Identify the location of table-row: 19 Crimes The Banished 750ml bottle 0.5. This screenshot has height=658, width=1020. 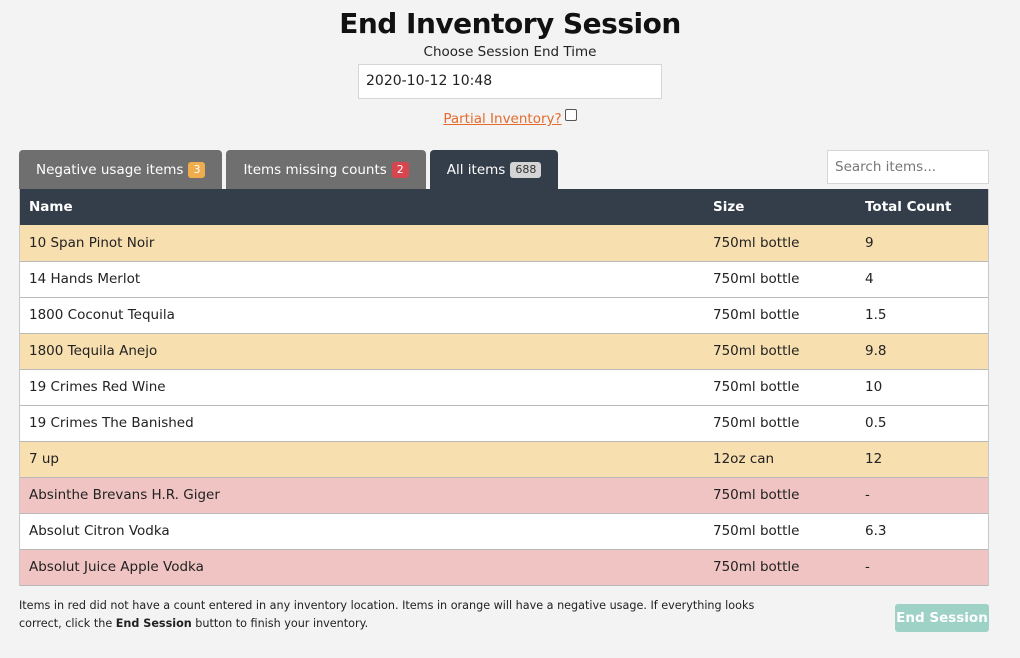
(504, 423).